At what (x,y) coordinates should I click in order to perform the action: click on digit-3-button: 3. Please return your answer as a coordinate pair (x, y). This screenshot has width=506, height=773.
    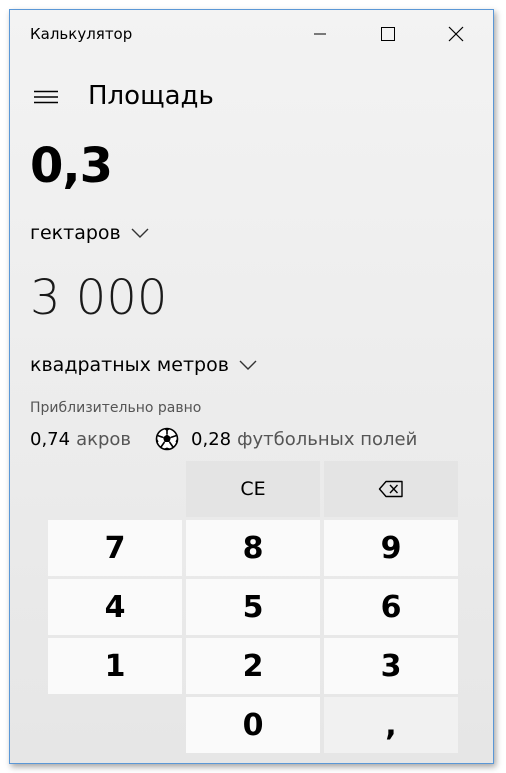
    Looking at the image, I should click on (391, 666).